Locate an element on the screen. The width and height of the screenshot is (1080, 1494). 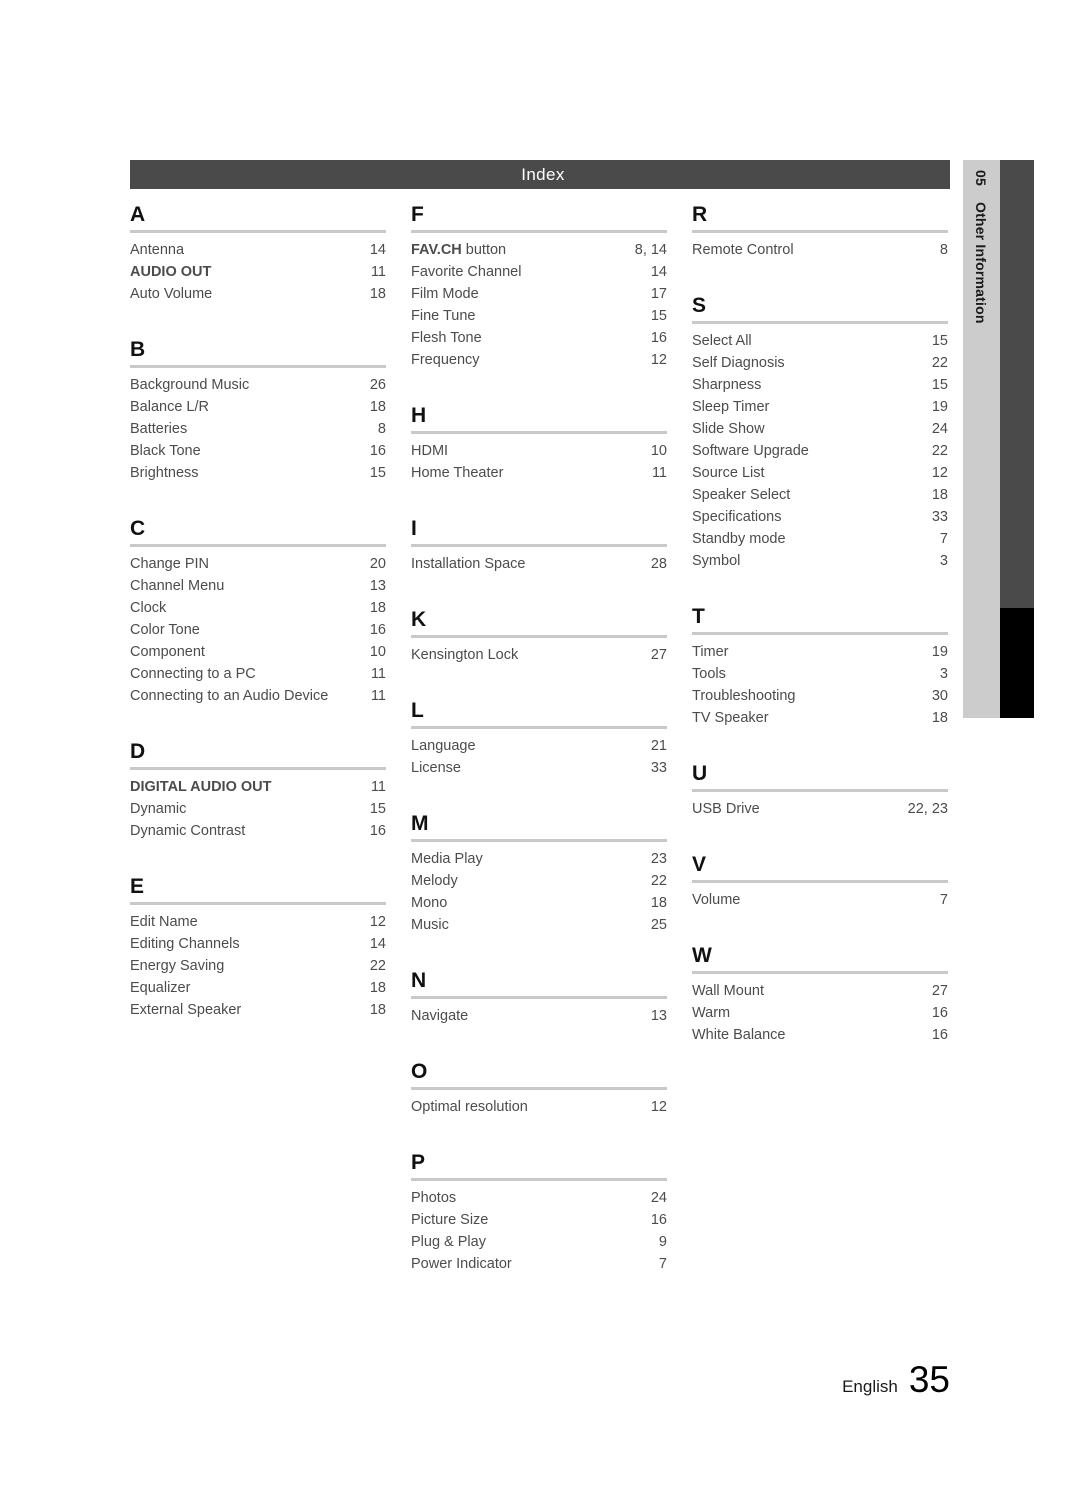
index-entry: Self Diagnosis 22 is located at coordinates (820, 363).